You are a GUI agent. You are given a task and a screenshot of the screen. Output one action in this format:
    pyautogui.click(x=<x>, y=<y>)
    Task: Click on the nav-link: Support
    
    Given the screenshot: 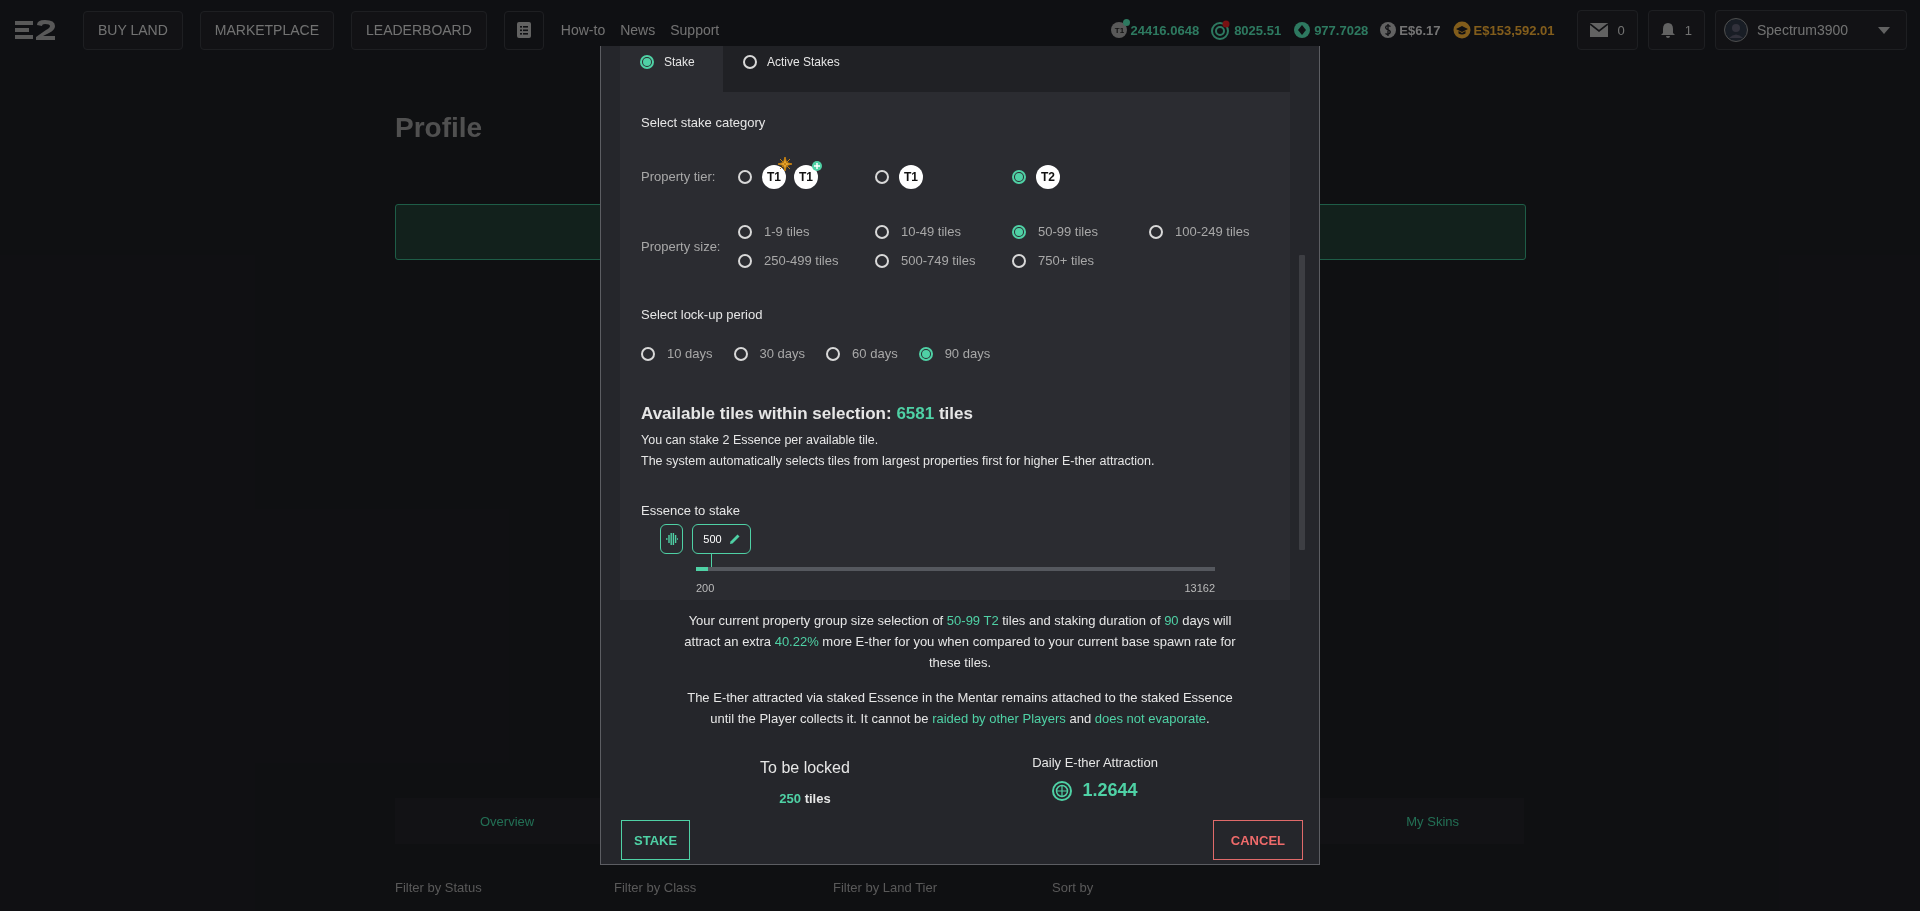 What is the action you would take?
    pyautogui.click(x=695, y=30)
    